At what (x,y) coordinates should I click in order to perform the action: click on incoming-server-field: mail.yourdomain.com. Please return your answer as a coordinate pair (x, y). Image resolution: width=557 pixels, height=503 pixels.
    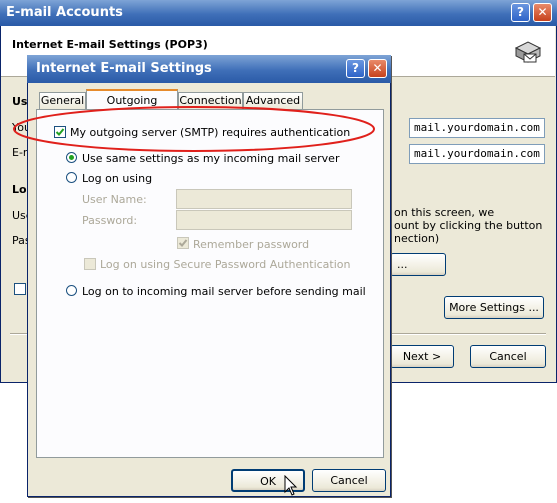
    Looking at the image, I should click on (477, 128).